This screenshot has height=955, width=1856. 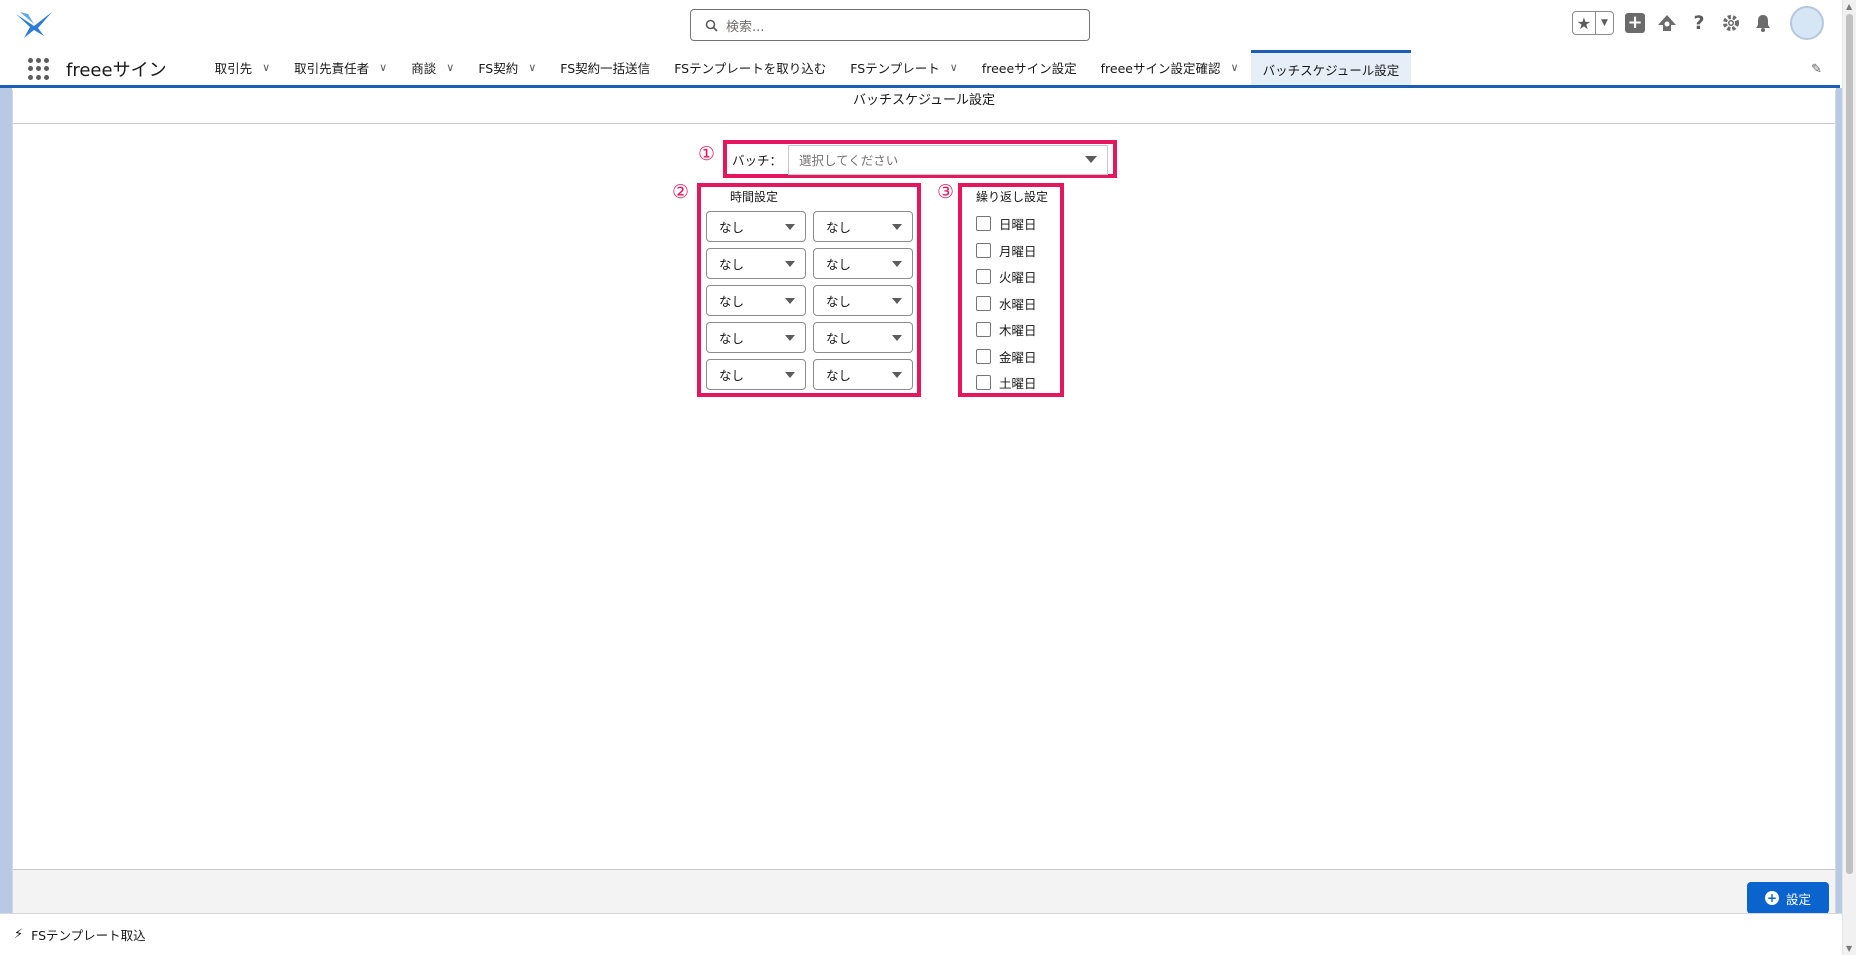 I want to click on batch-field: バッチ： 選択してください, so click(x=920, y=159).